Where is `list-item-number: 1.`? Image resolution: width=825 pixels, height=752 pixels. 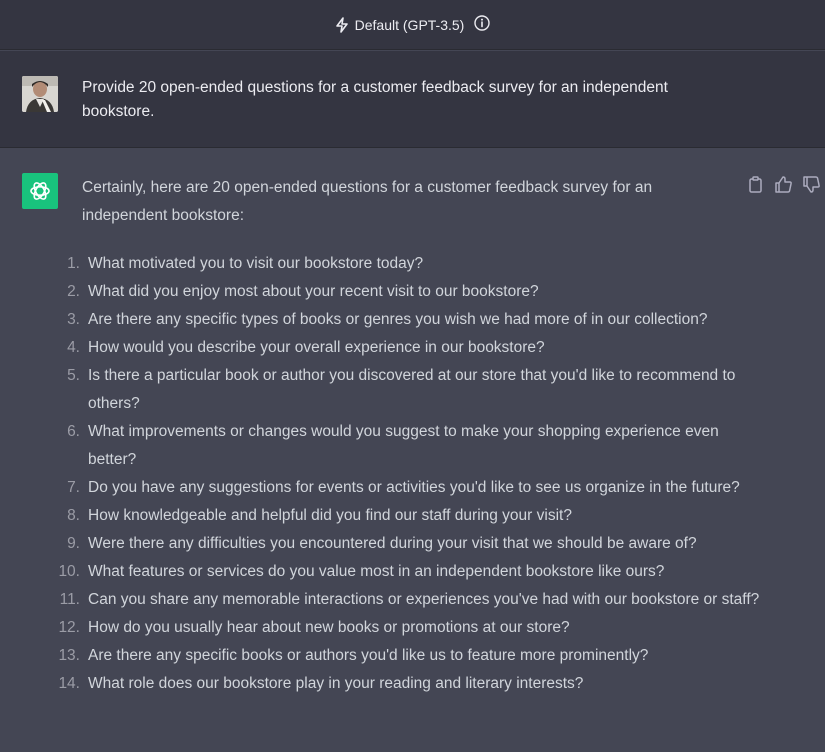 list-item-number: 1. is located at coordinates (73, 263).